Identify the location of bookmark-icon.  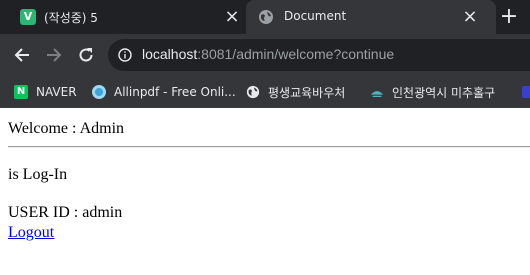
(526, 92).